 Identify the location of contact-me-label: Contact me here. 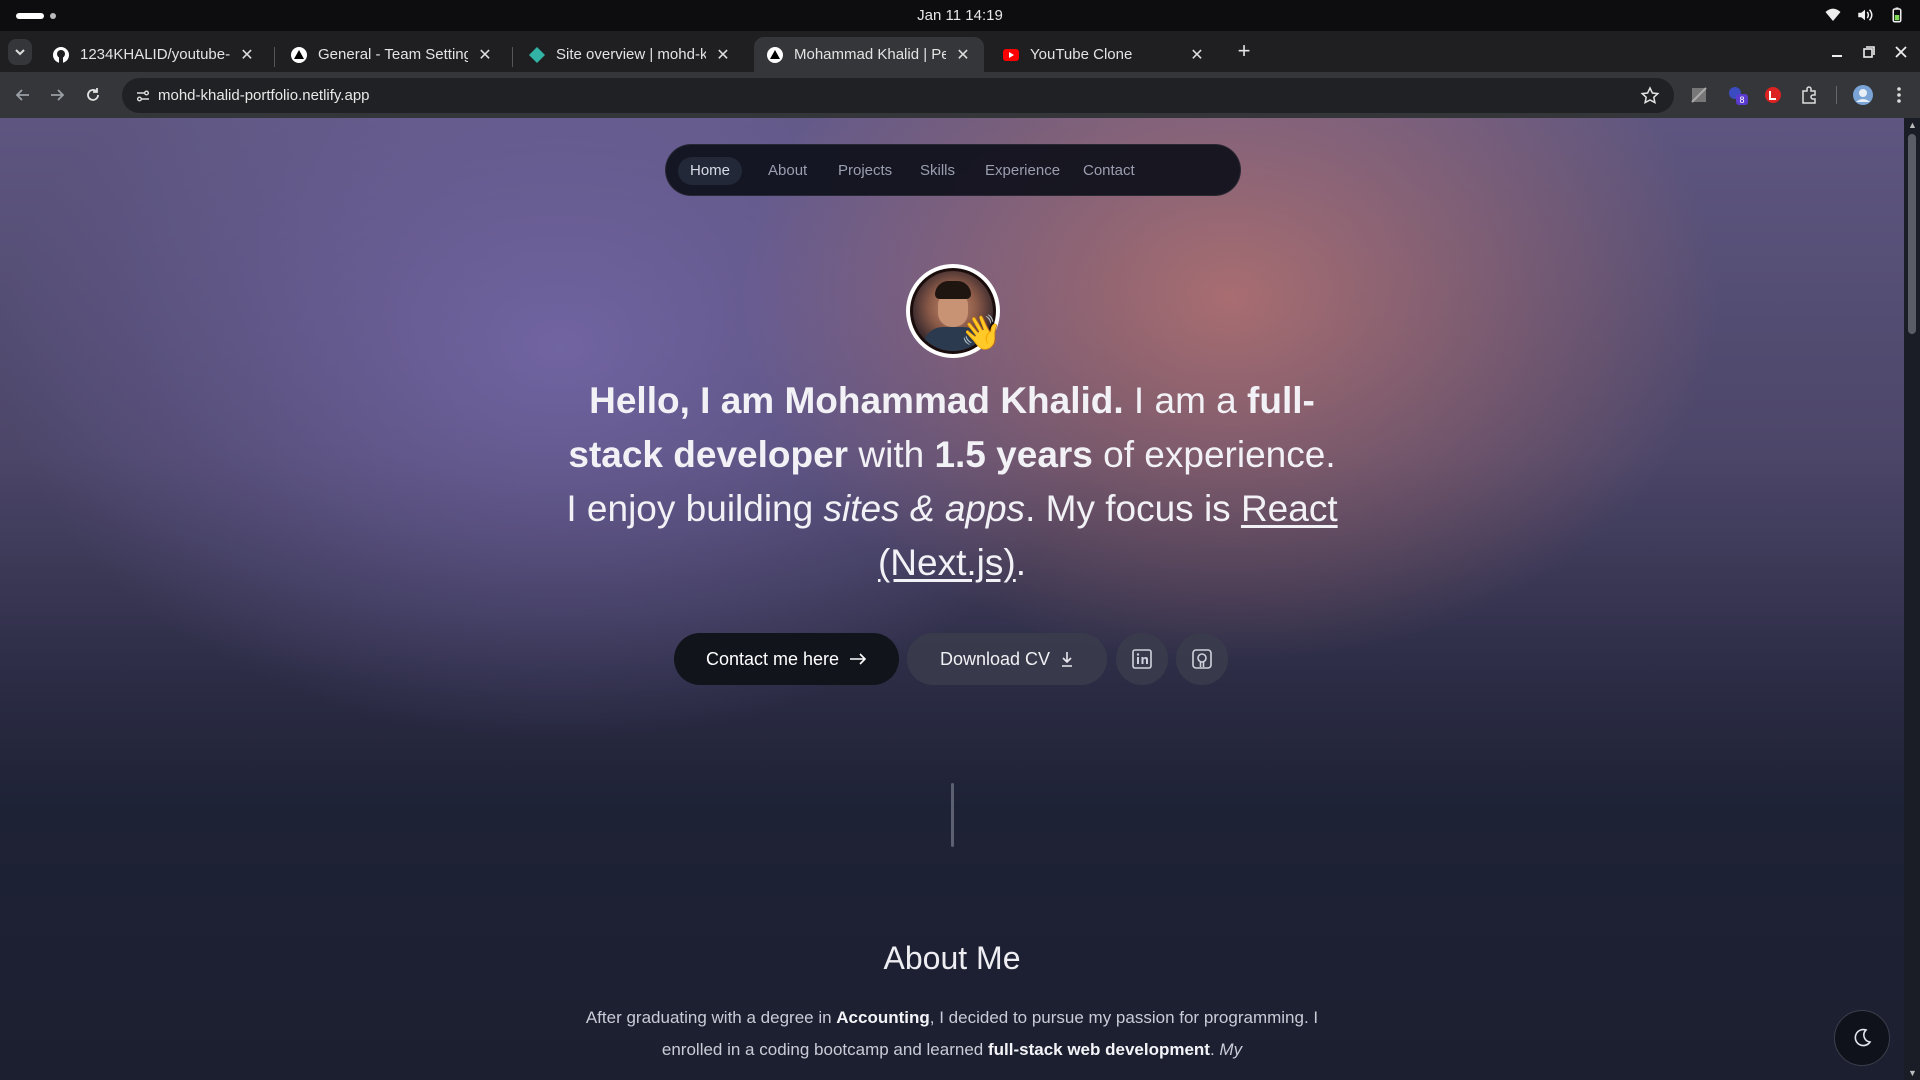
(772, 658).